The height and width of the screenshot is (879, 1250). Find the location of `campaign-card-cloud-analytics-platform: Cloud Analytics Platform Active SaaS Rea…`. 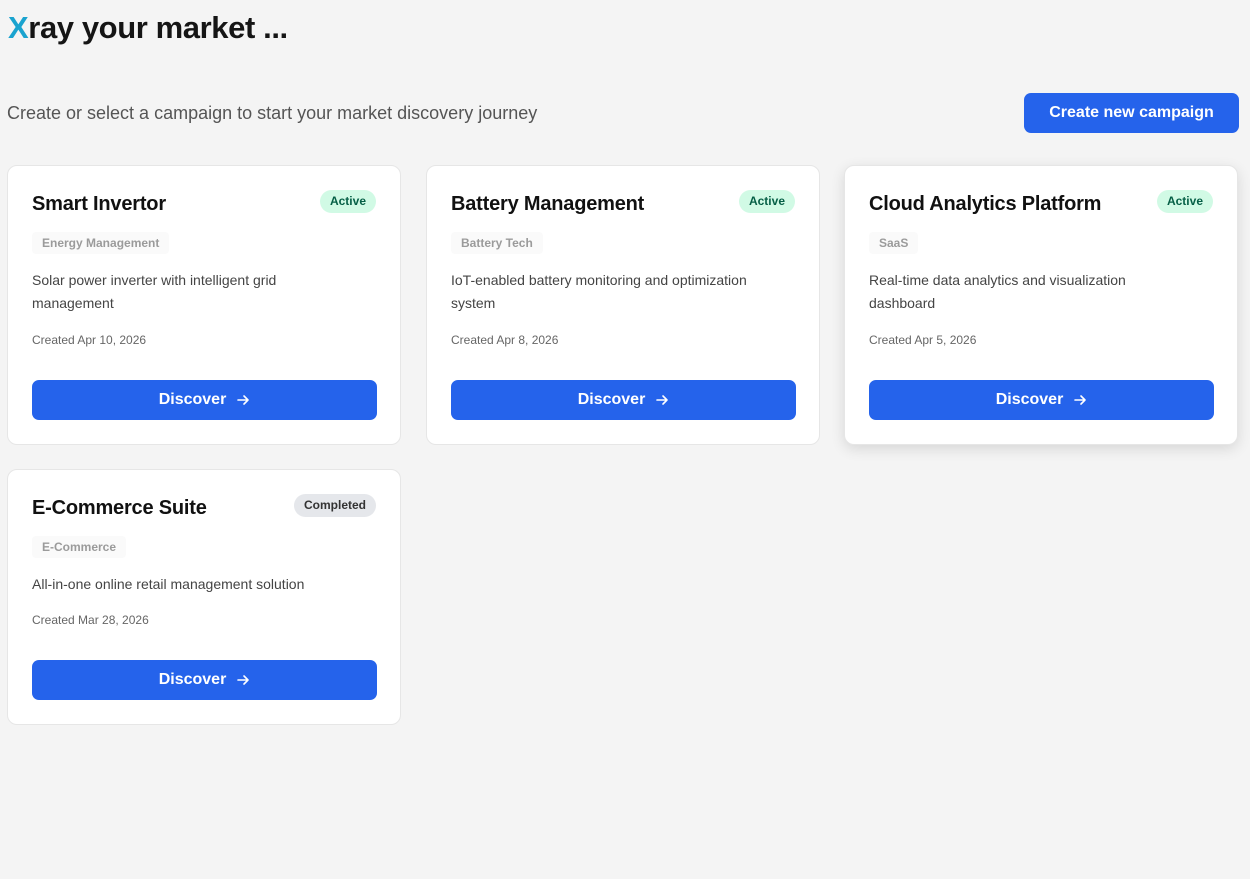

campaign-card-cloud-analytics-platform: Cloud Analytics Platform Active SaaS Rea… is located at coordinates (1041, 305).